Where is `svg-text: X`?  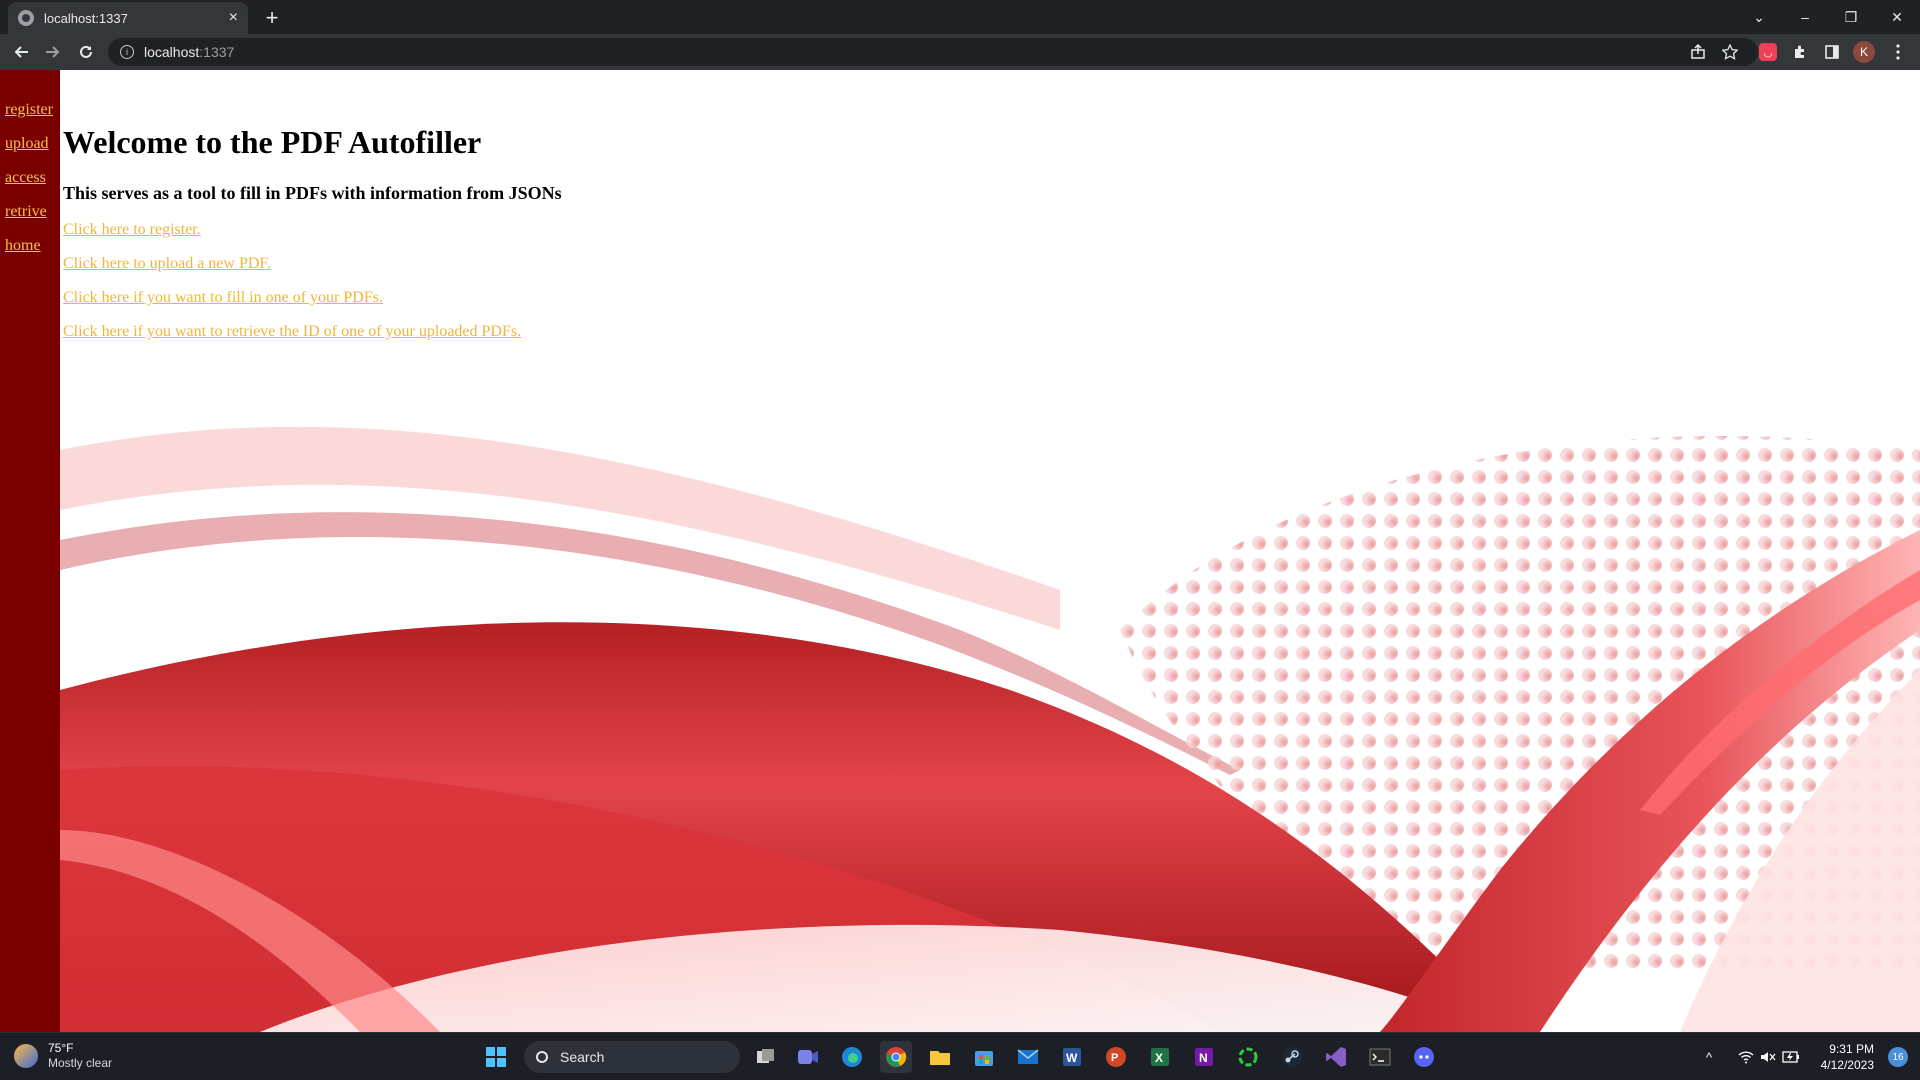
svg-text: X is located at coordinates (1159, 1058).